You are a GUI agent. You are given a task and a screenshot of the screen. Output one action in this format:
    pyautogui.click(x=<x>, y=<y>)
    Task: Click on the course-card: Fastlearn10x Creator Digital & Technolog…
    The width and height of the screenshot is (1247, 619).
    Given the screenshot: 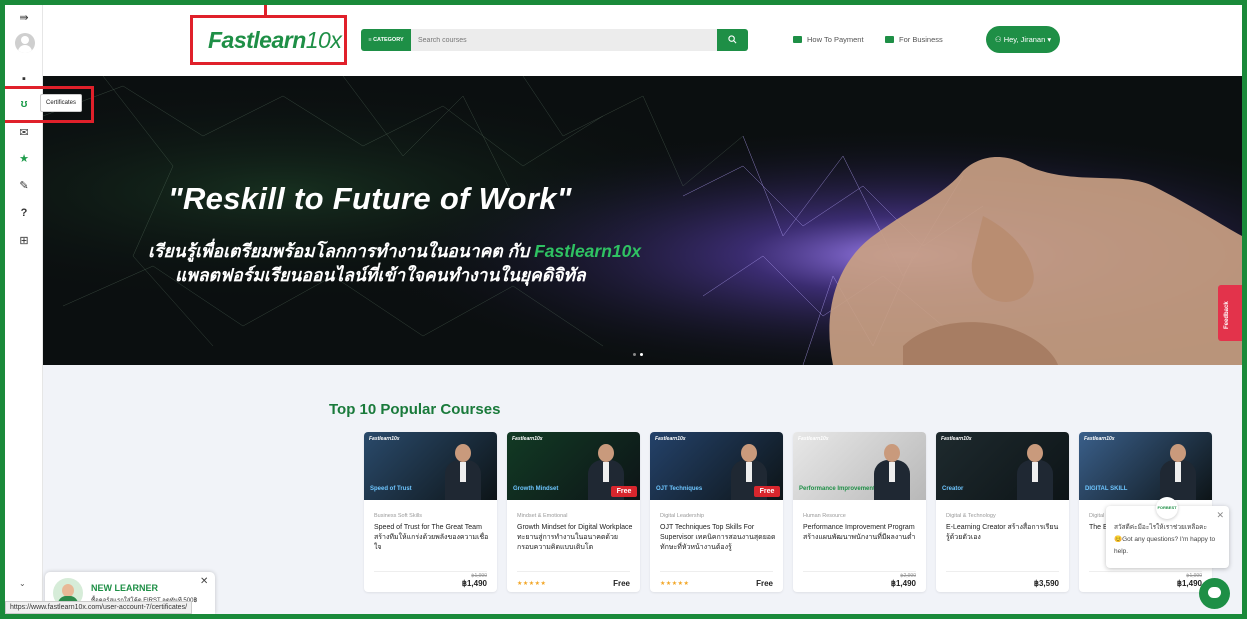 What is the action you would take?
    pyautogui.click(x=1002, y=512)
    